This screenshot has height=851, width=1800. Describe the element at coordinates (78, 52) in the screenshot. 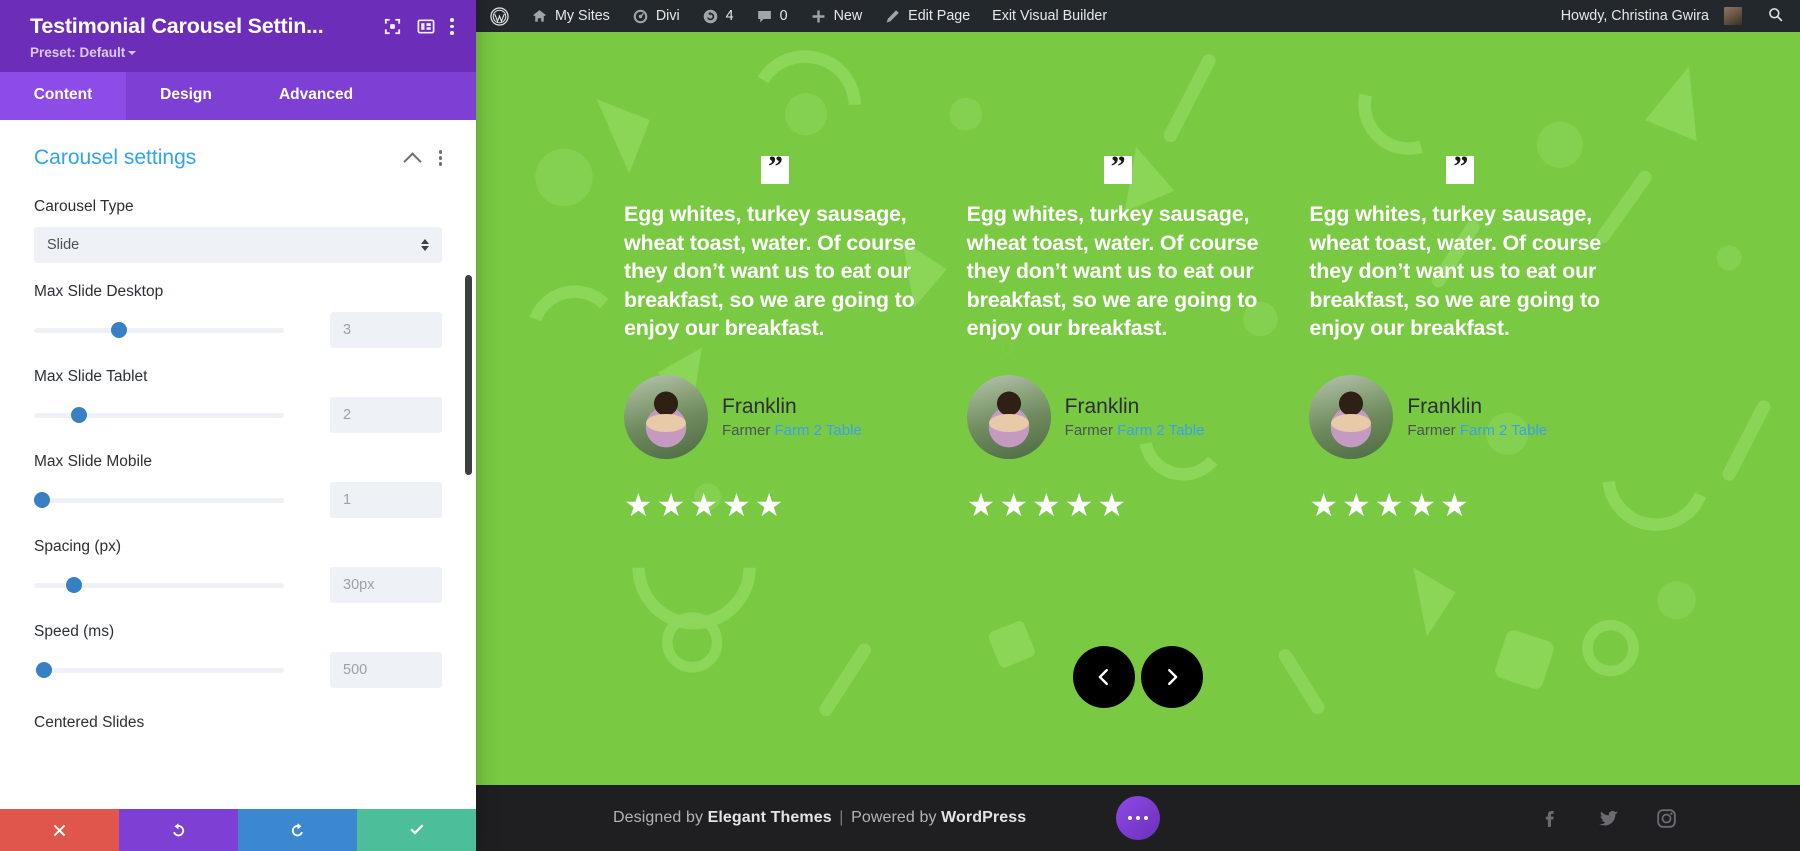

I see `preset-label: Preset: Default` at that location.